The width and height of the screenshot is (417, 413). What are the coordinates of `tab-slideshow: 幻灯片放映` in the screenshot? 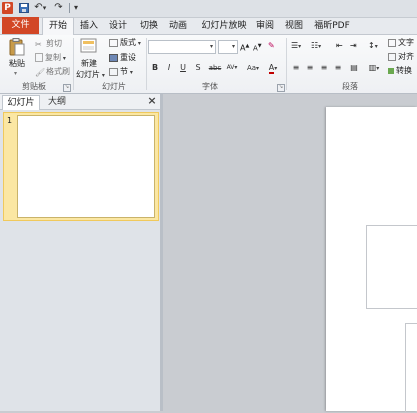 It's located at (224, 26).